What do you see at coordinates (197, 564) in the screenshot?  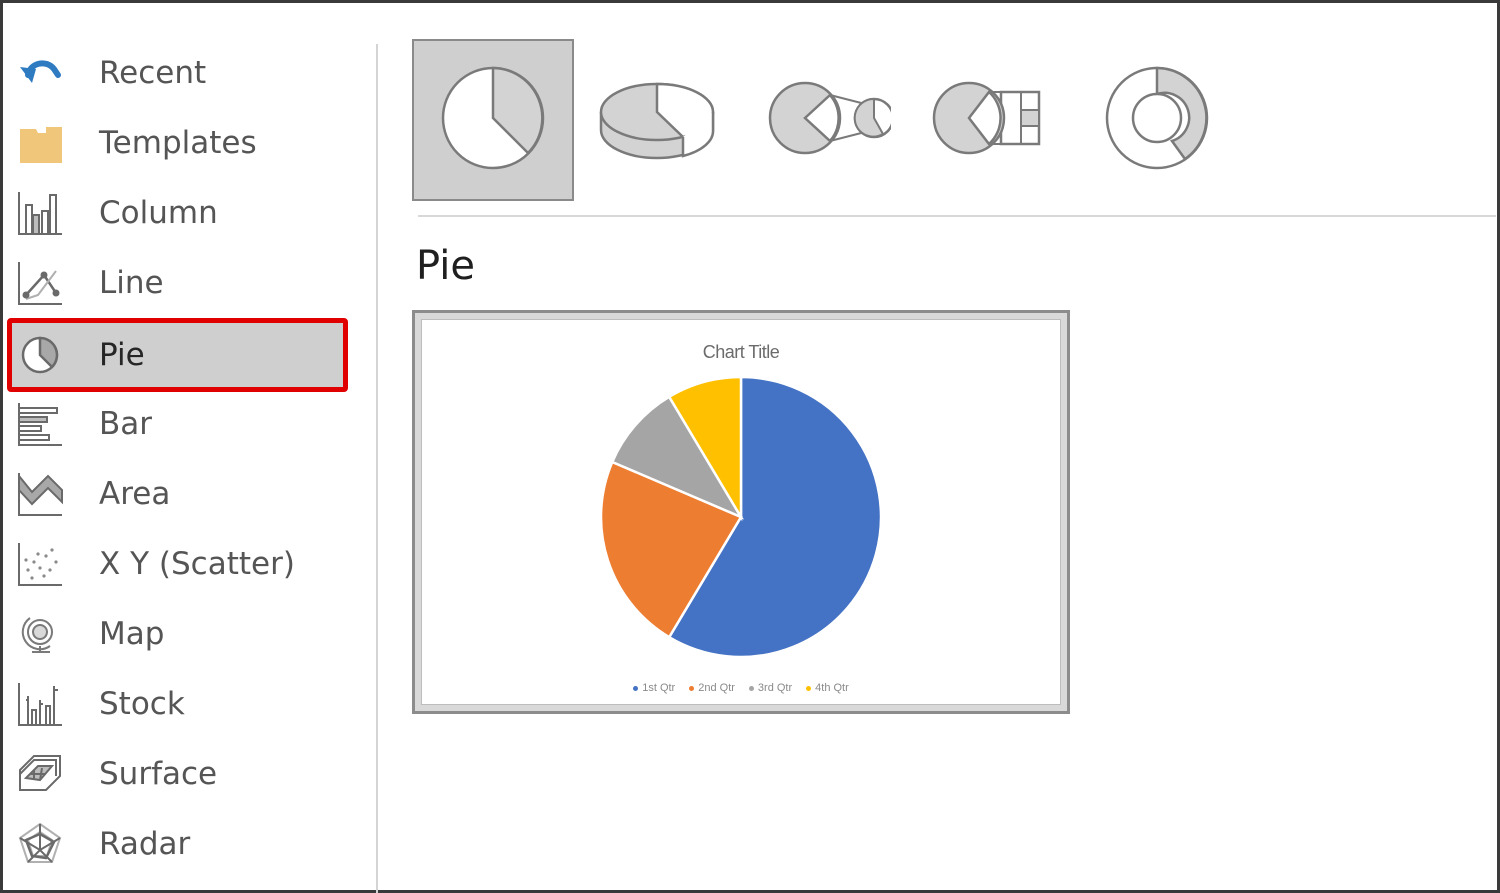 I see `sidebar-item-label: X Y (Scatter)` at bounding box center [197, 564].